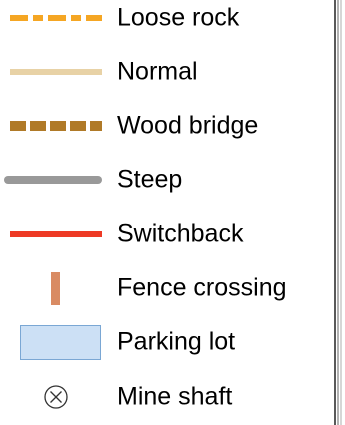 The width and height of the screenshot is (345, 425). I want to click on legend-item-fence-crossing: Fence crossing, so click(165, 288).